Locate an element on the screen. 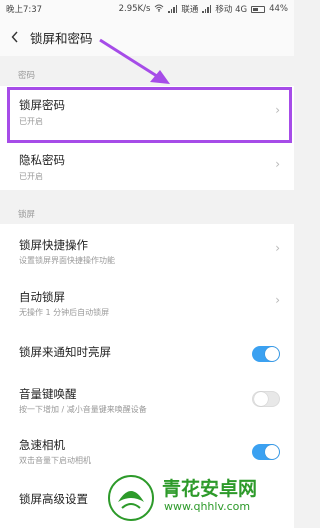  watermark-logo-icon is located at coordinates (131, 498).